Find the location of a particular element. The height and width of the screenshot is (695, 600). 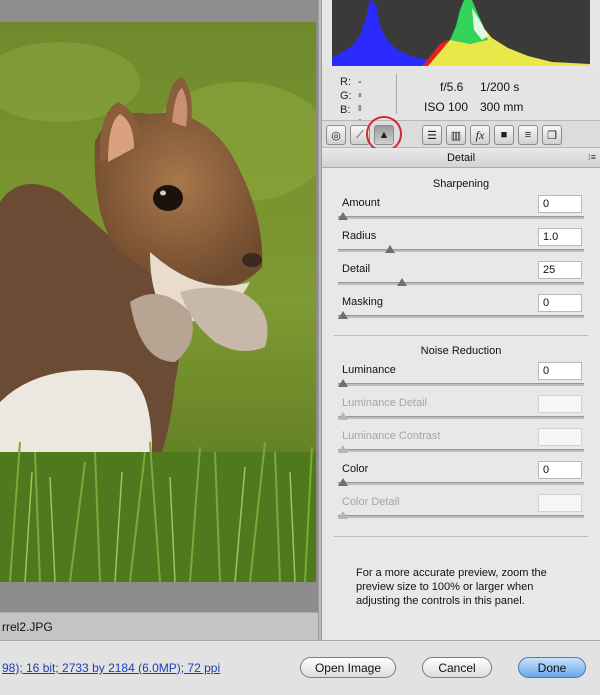

lens-corrections-icon: fx is located at coordinates (480, 134).